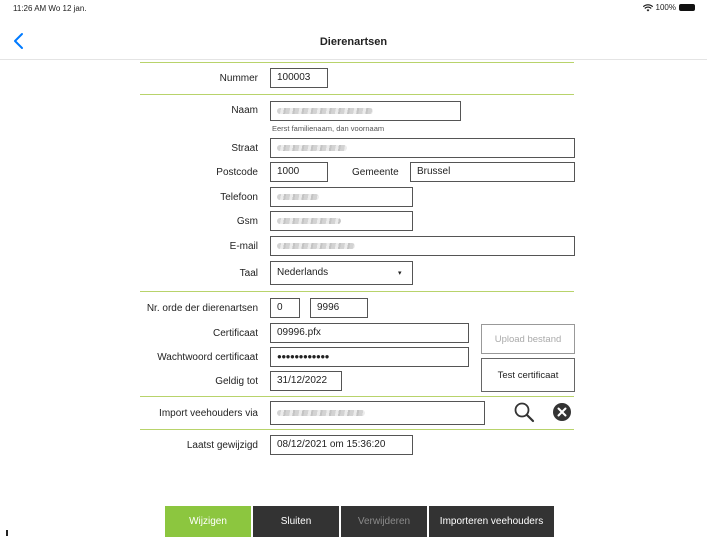 The width and height of the screenshot is (707, 538). I want to click on nr-orde-number-field: 9996, so click(339, 308).